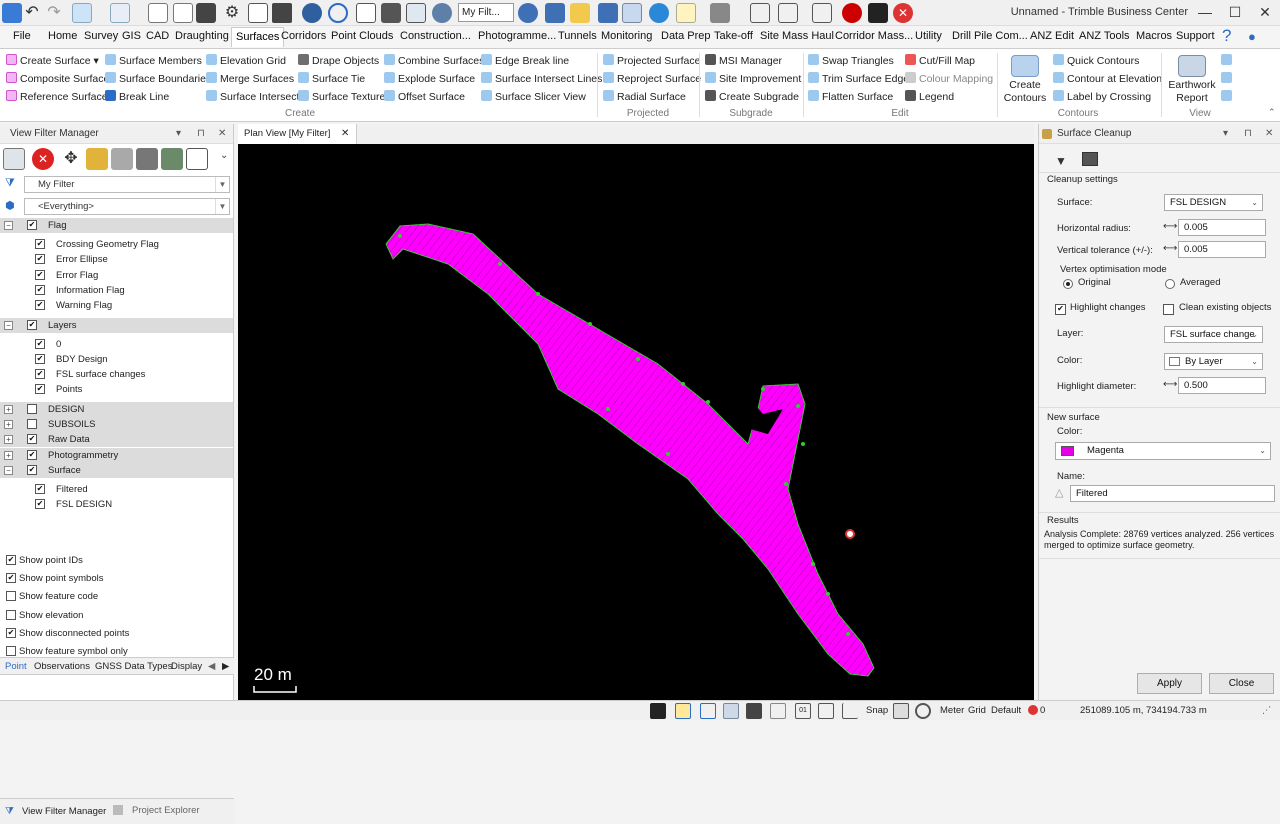 This screenshot has width=1280, height=824. What do you see at coordinates (1225, 134) in the screenshot?
I see `panel-menu-icon: ▾` at bounding box center [1225, 134].